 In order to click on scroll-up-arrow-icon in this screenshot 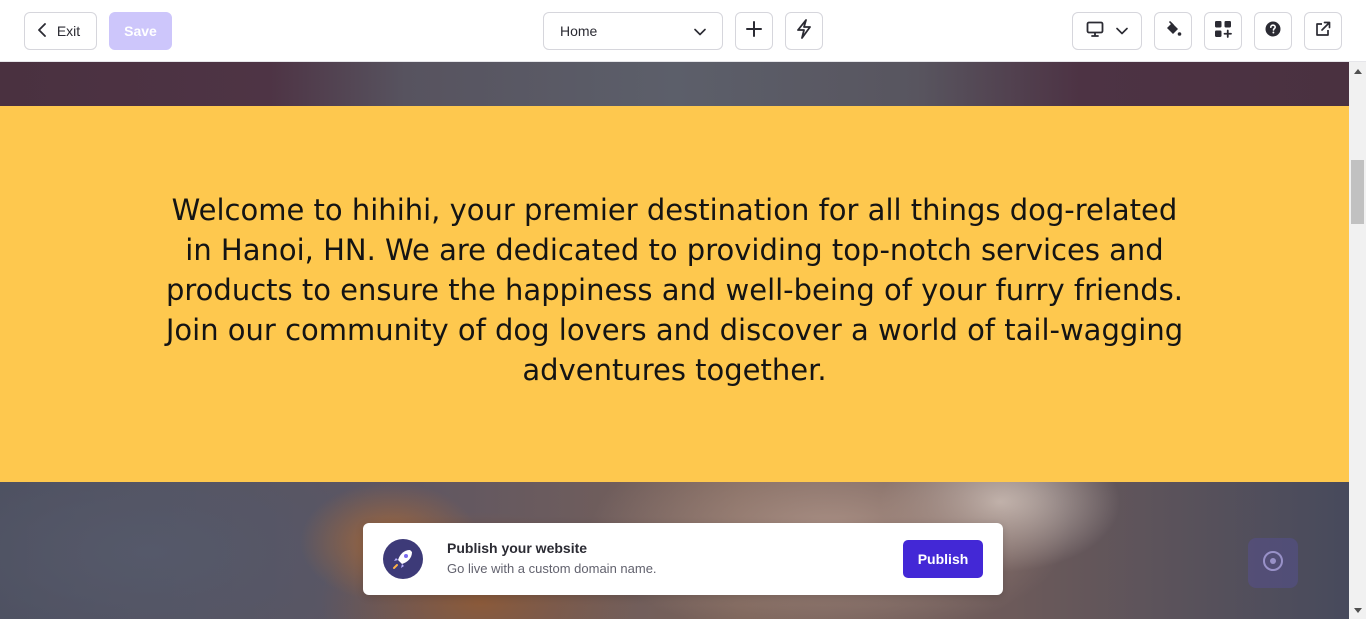, I will do `click(1357, 70)`.